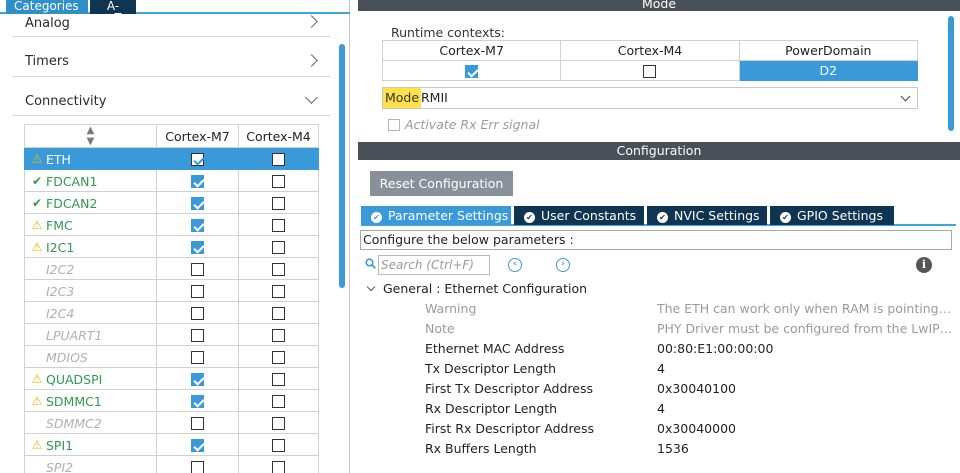 The width and height of the screenshot is (960, 473). What do you see at coordinates (171, 378) in the screenshot?
I see `table-row: ⚠ QUADSPI` at bounding box center [171, 378].